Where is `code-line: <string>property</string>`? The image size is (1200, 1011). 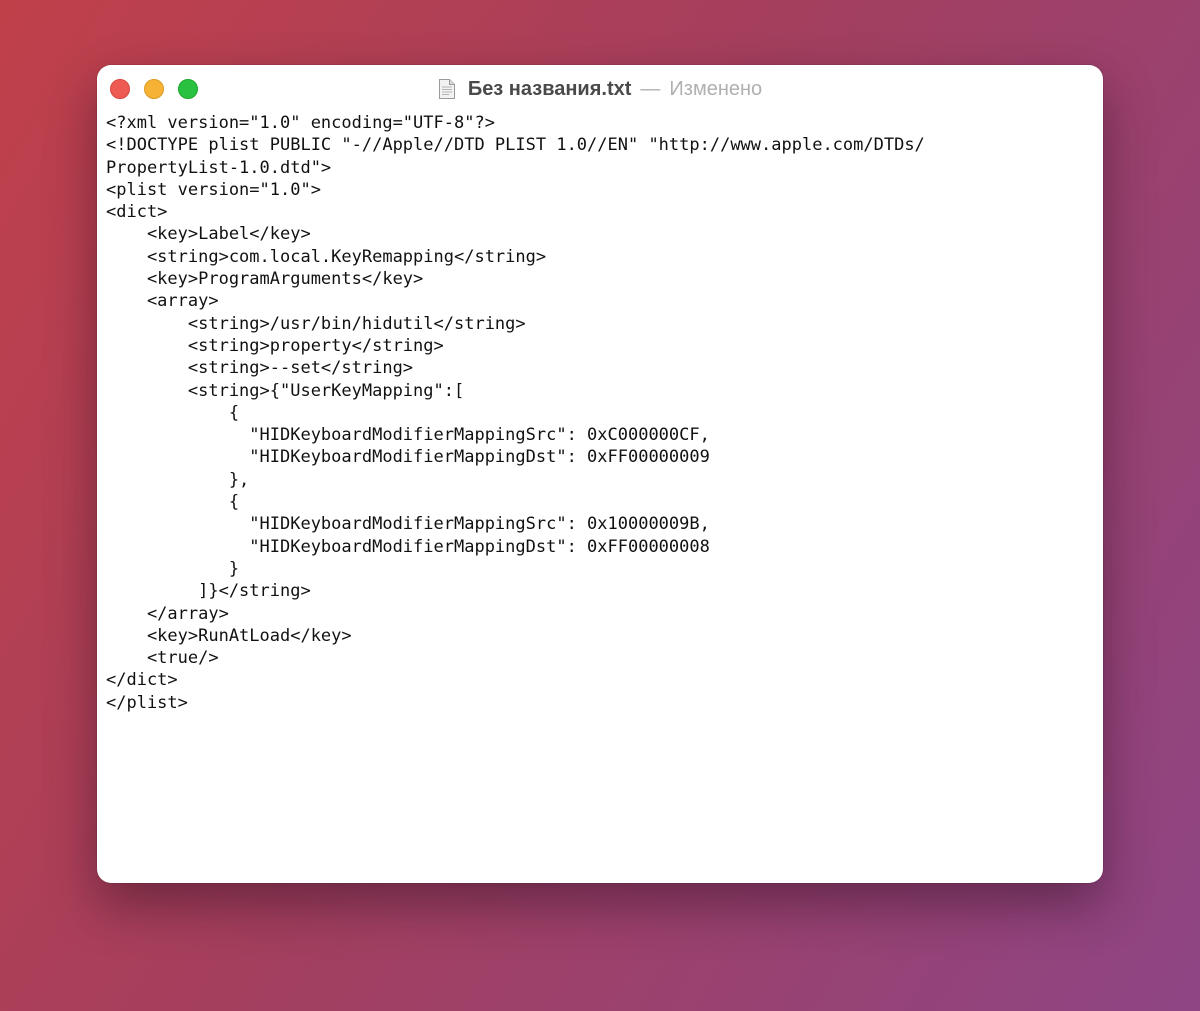 code-line: <string>property</string> is located at coordinates (275, 345).